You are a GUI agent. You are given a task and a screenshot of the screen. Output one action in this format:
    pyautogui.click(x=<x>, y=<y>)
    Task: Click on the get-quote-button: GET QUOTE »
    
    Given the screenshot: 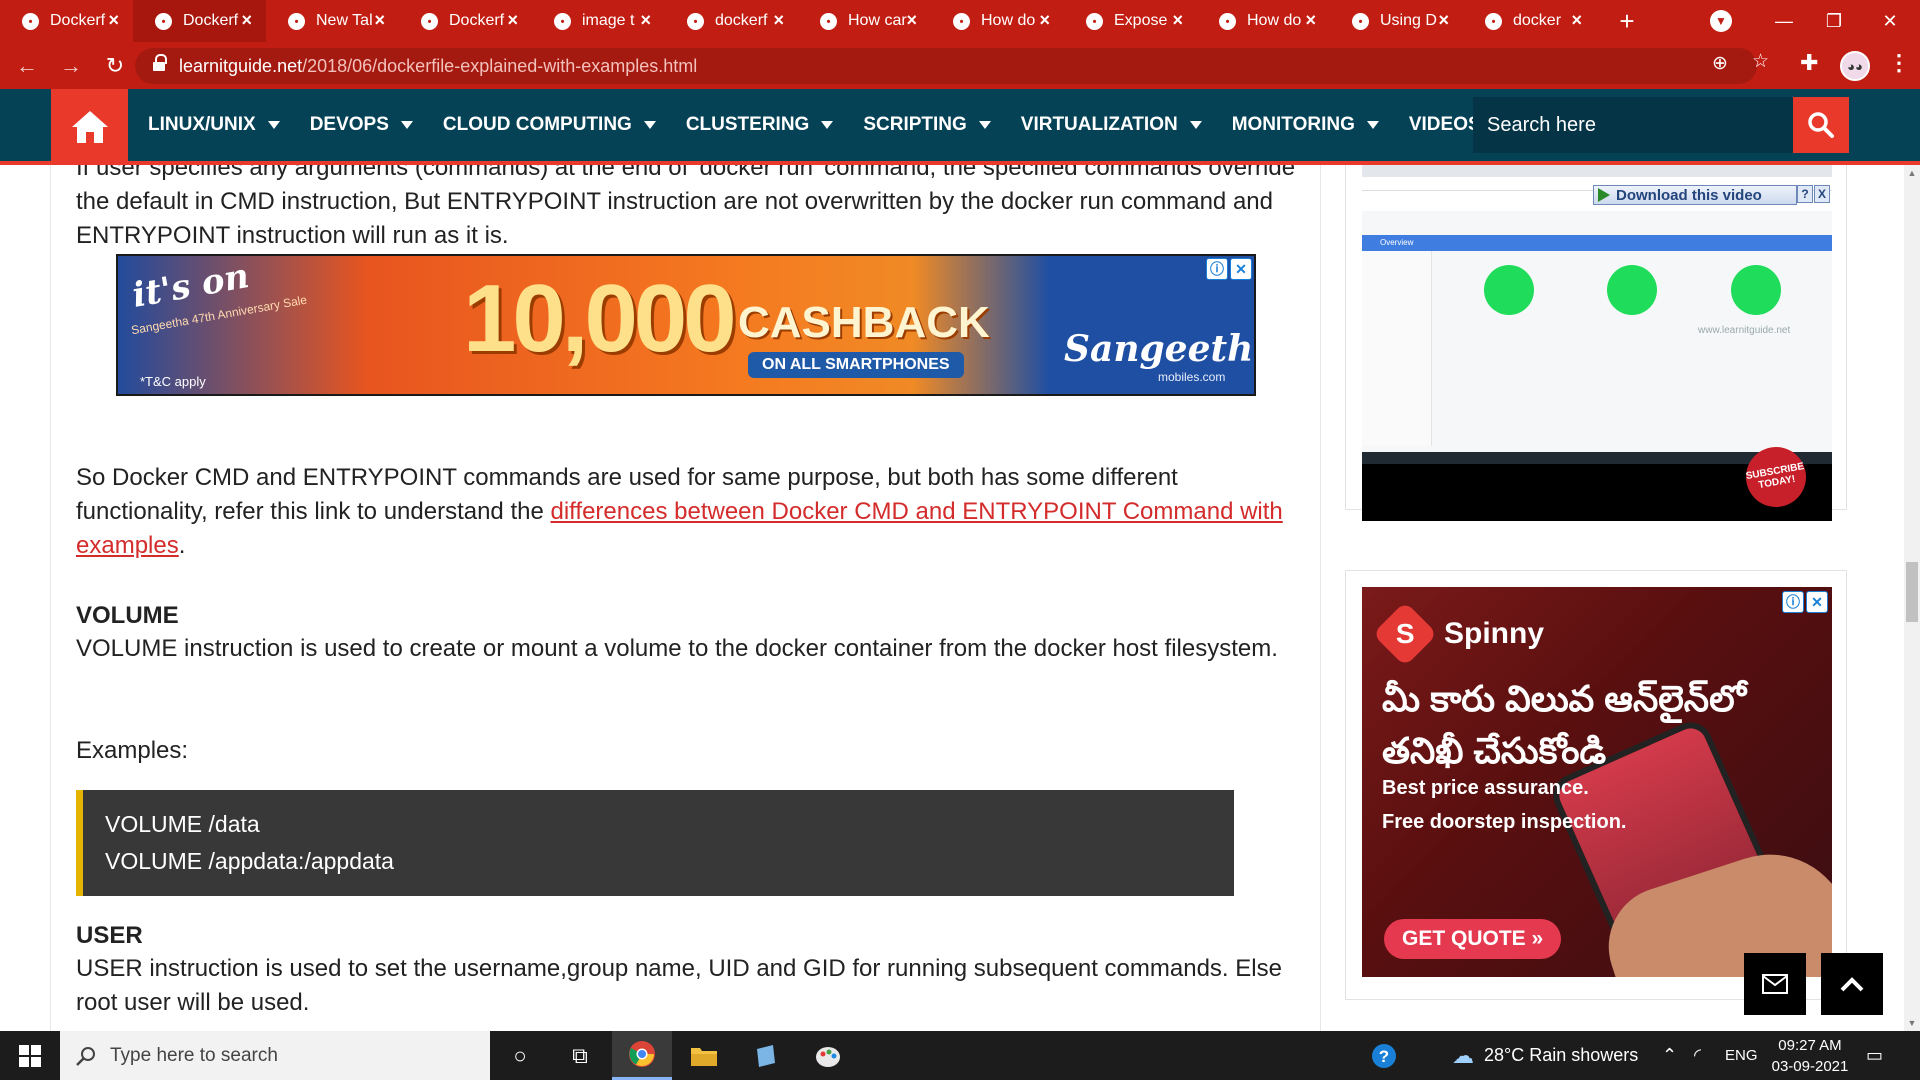 What is the action you would take?
    pyautogui.click(x=1473, y=939)
    